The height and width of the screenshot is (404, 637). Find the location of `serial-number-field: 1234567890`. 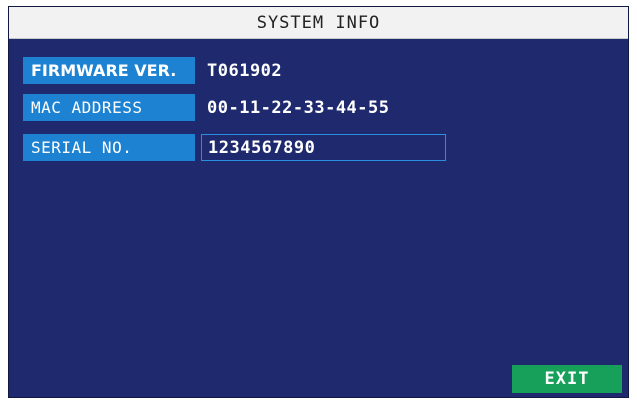

serial-number-field: 1234567890 is located at coordinates (323, 147).